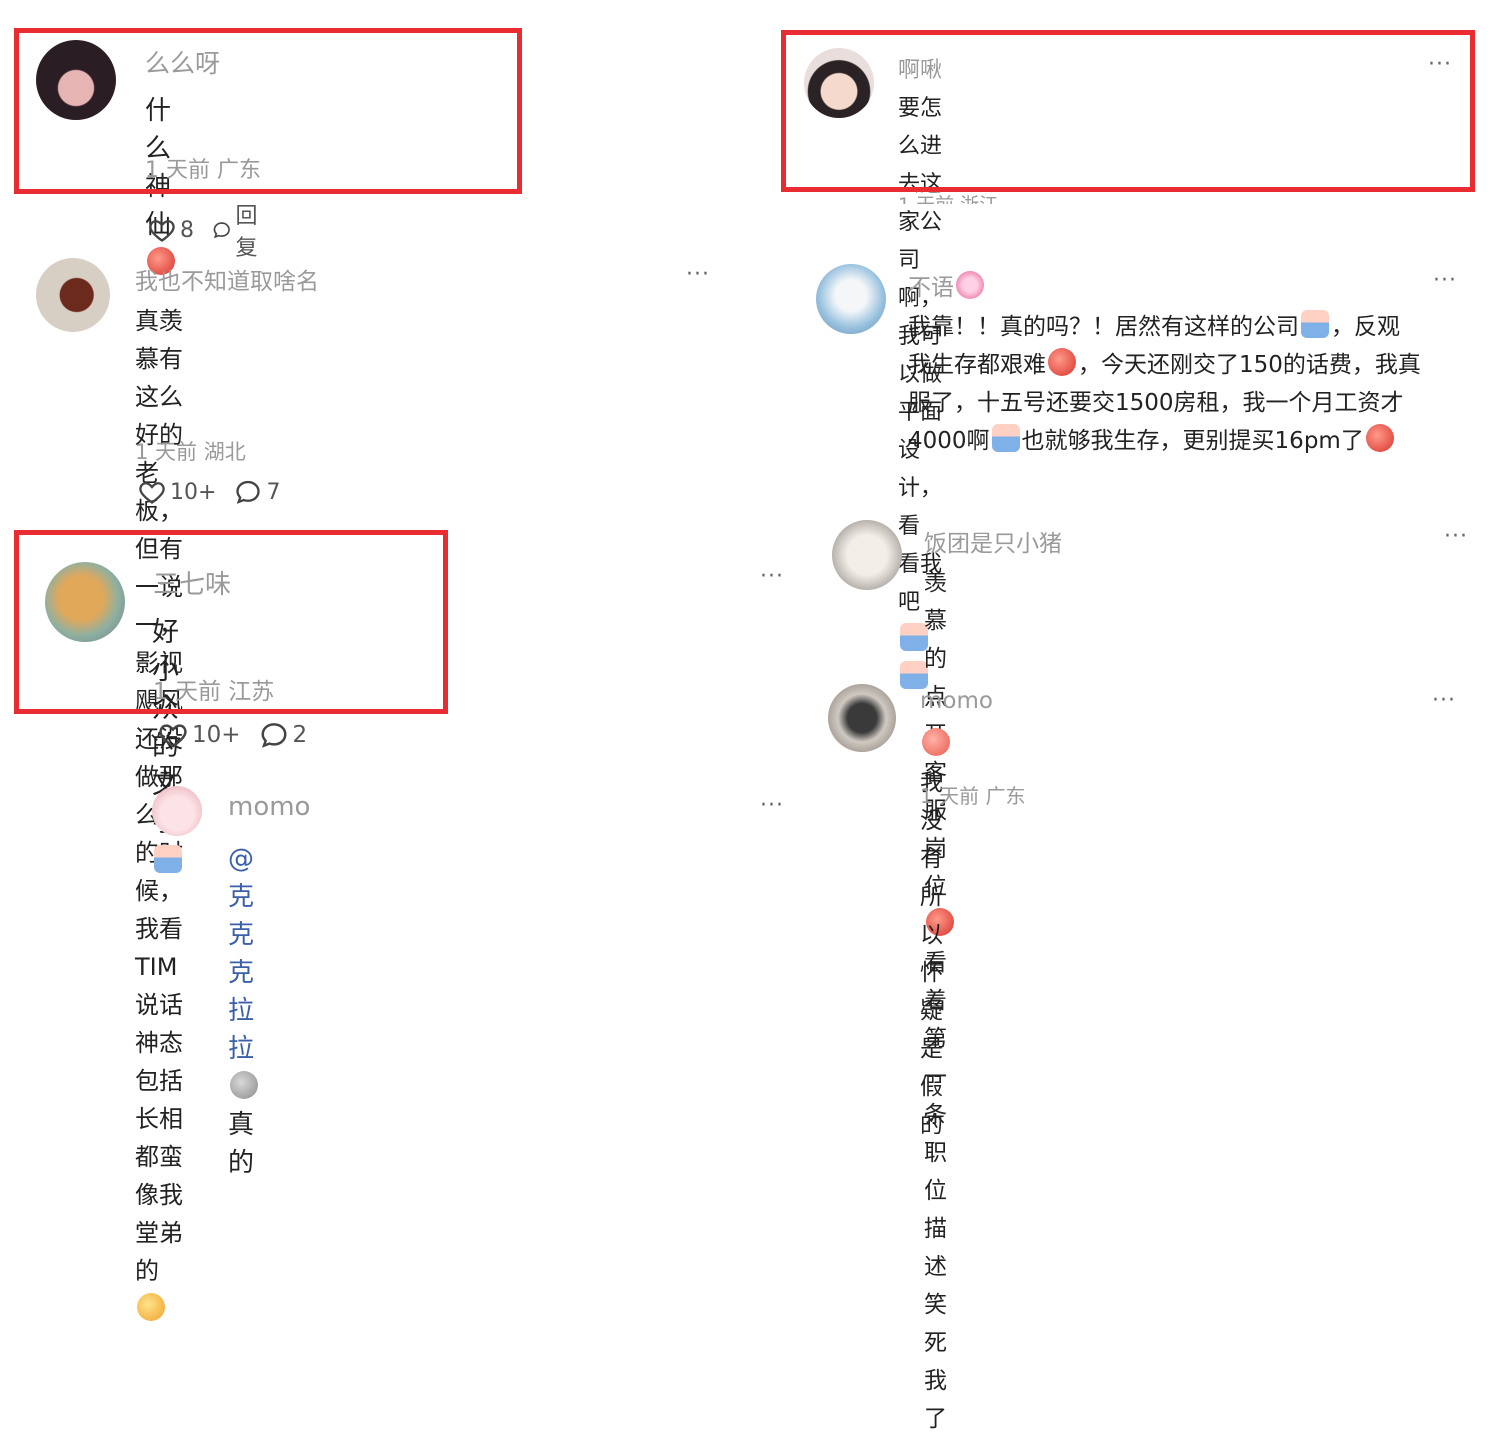  I want to click on comment-meta: 1 天前 湖北, so click(190, 452).